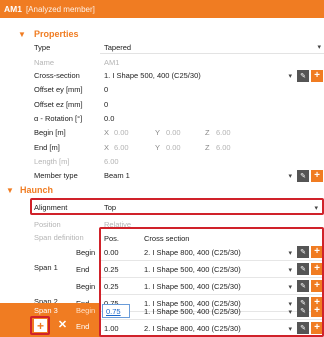 This screenshot has width=324, height=337. I want to click on type-value: Tapered, so click(118, 47).